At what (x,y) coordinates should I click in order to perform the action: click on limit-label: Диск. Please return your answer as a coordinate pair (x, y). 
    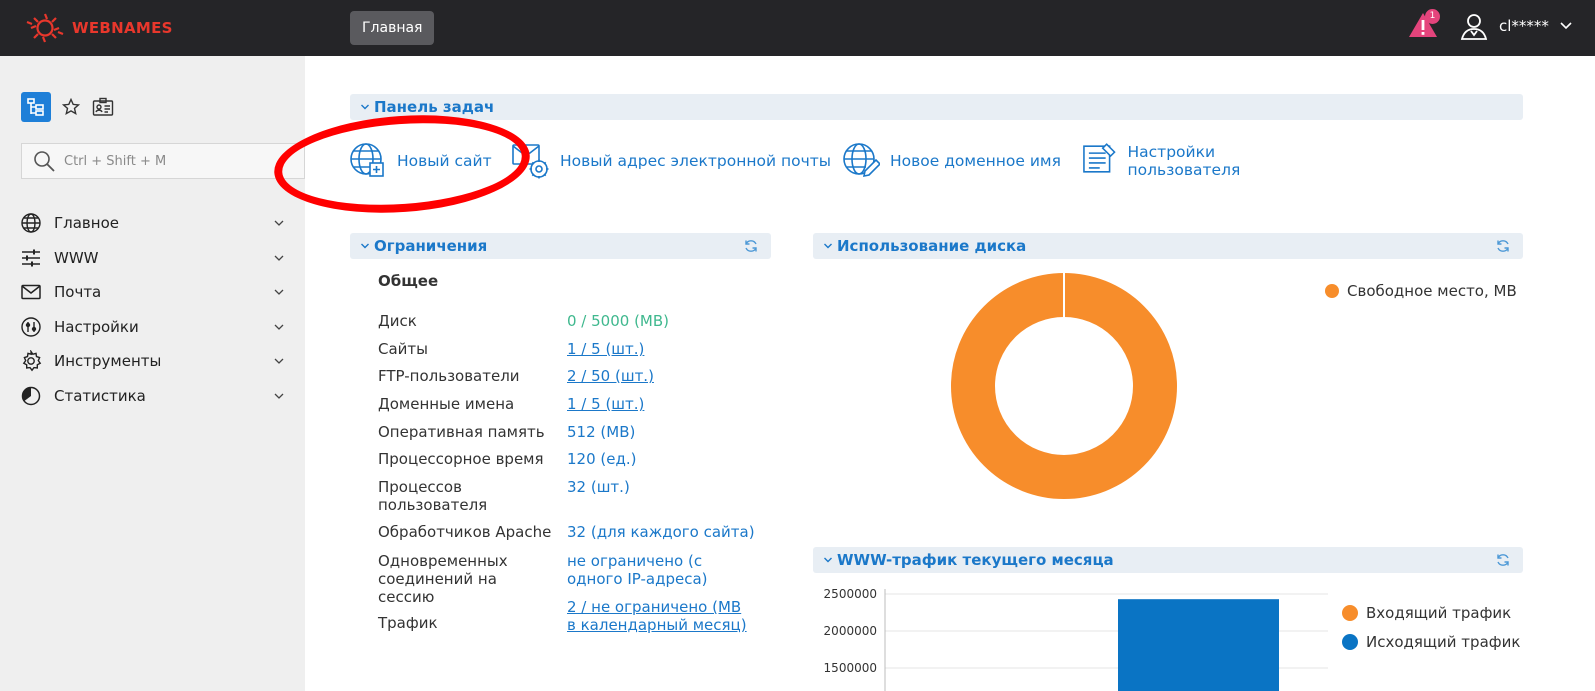
    Looking at the image, I should click on (397, 321).